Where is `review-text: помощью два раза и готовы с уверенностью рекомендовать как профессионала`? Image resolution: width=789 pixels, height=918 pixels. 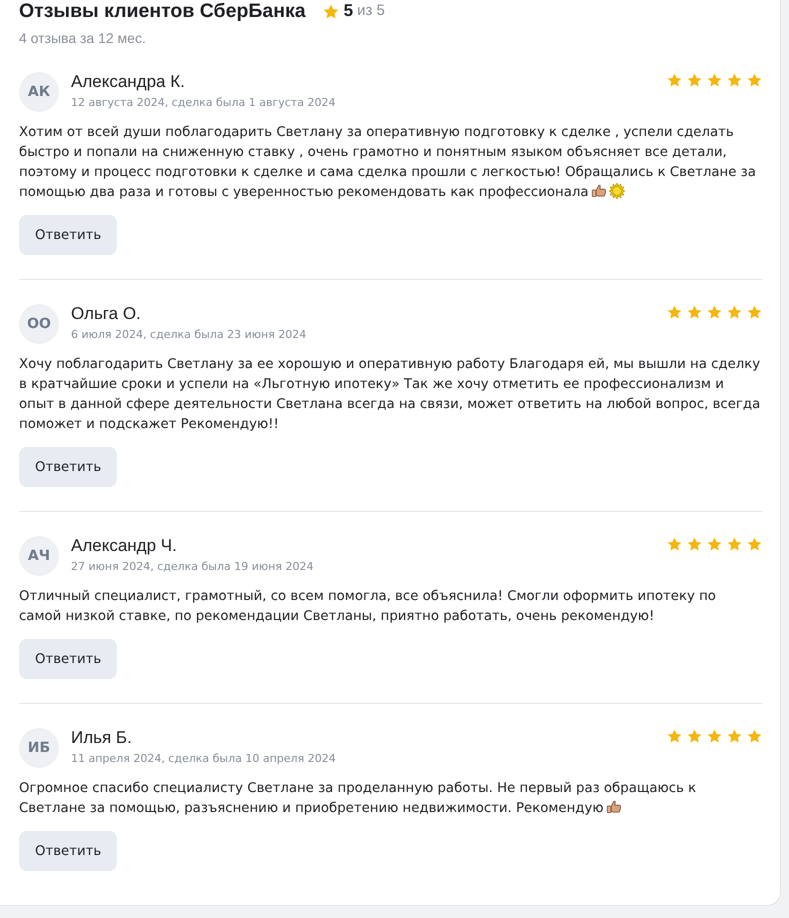 review-text: помощью два раза и готовы с уверенностью рекомендовать как профессионала is located at coordinates (303, 192).